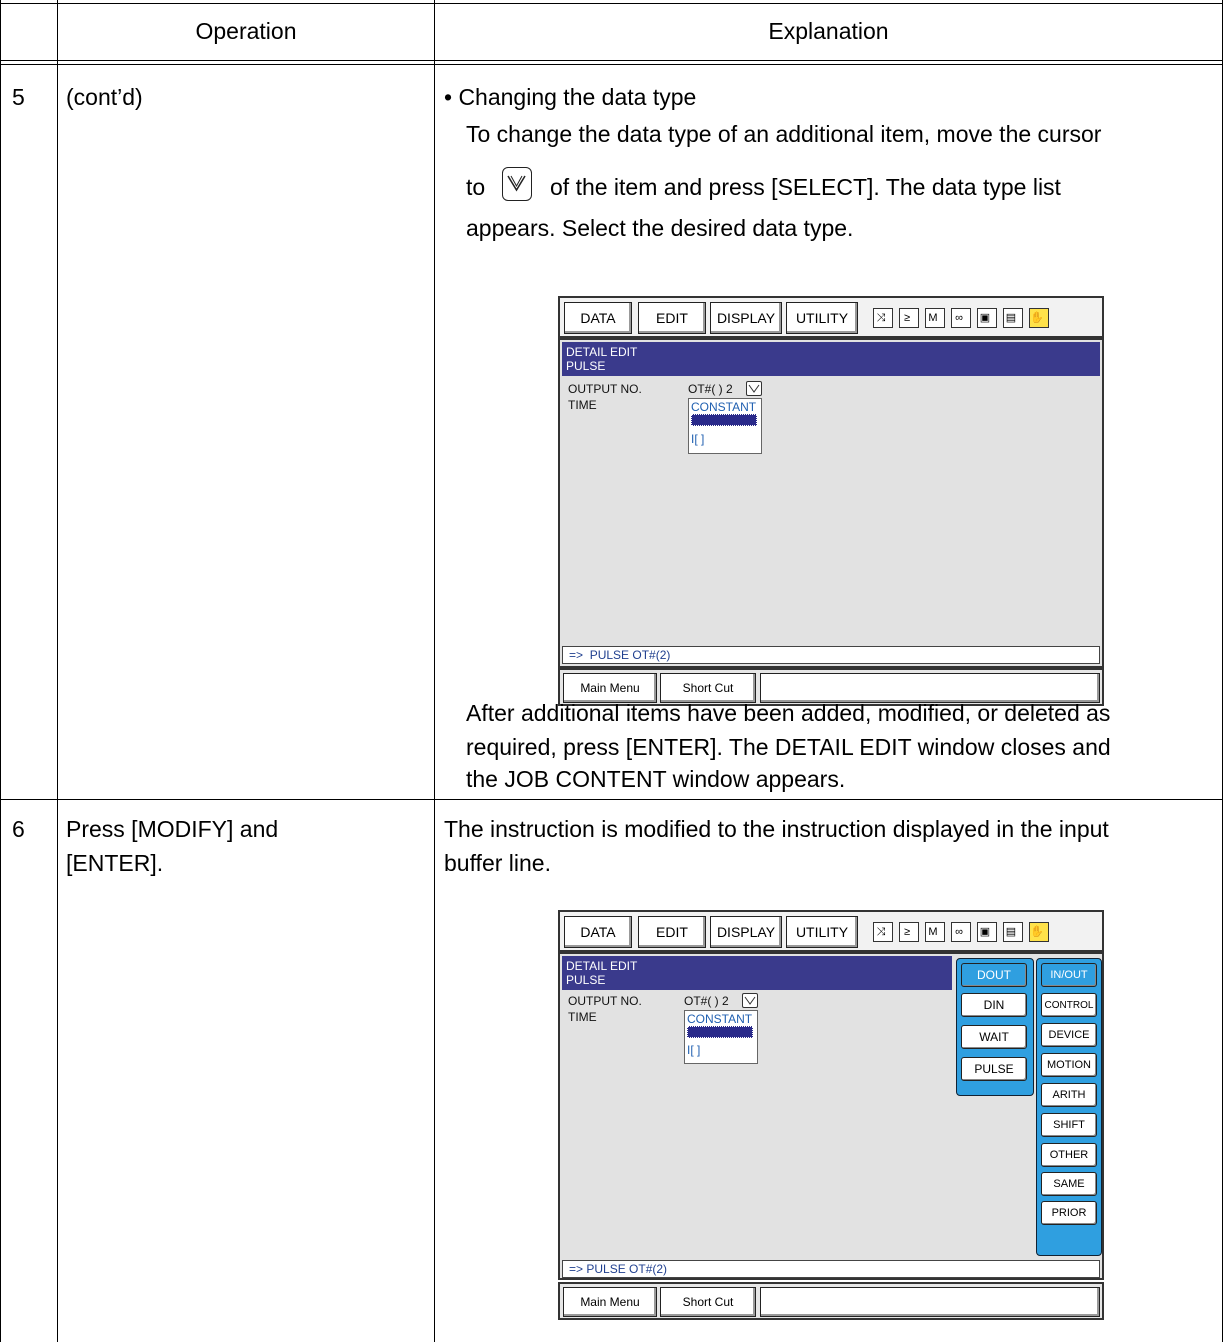  What do you see at coordinates (1069, 1035) in the screenshot?
I see `category-device: DEVICE` at bounding box center [1069, 1035].